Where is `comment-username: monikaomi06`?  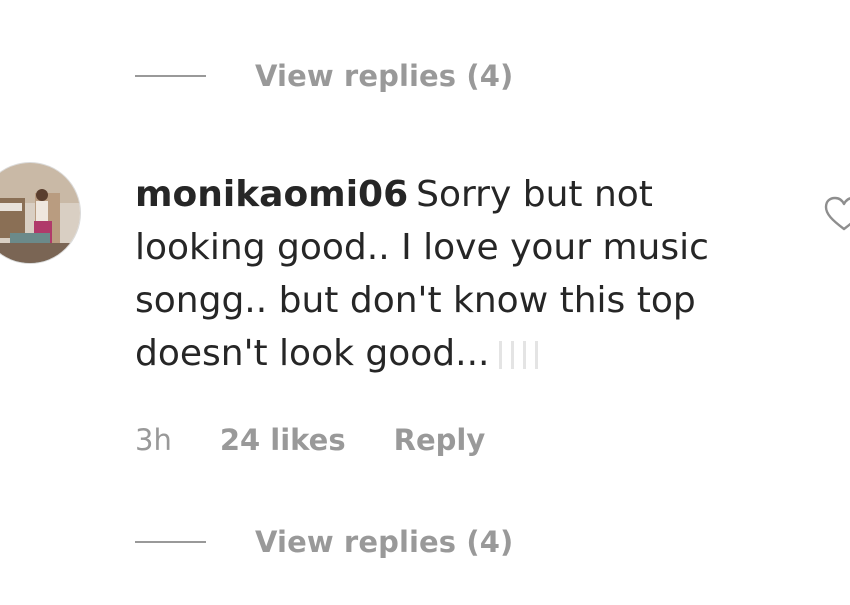
comment-username: monikaomi06 is located at coordinates (271, 194).